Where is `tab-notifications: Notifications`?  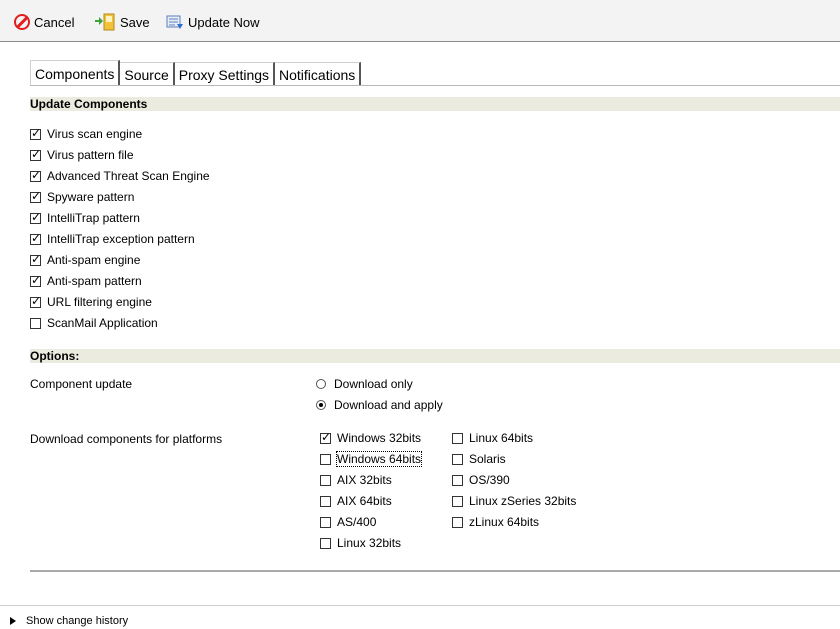 tab-notifications: Notifications is located at coordinates (318, 74).